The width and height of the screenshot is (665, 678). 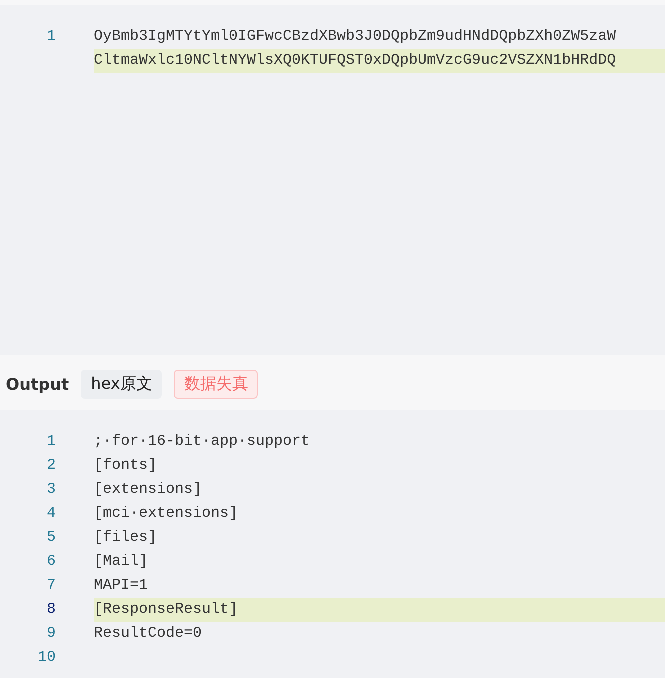 What do you see at coordinates (121, 384) in the screenshot?
I see `tag: hex原文` at bounding box center [121, 384].